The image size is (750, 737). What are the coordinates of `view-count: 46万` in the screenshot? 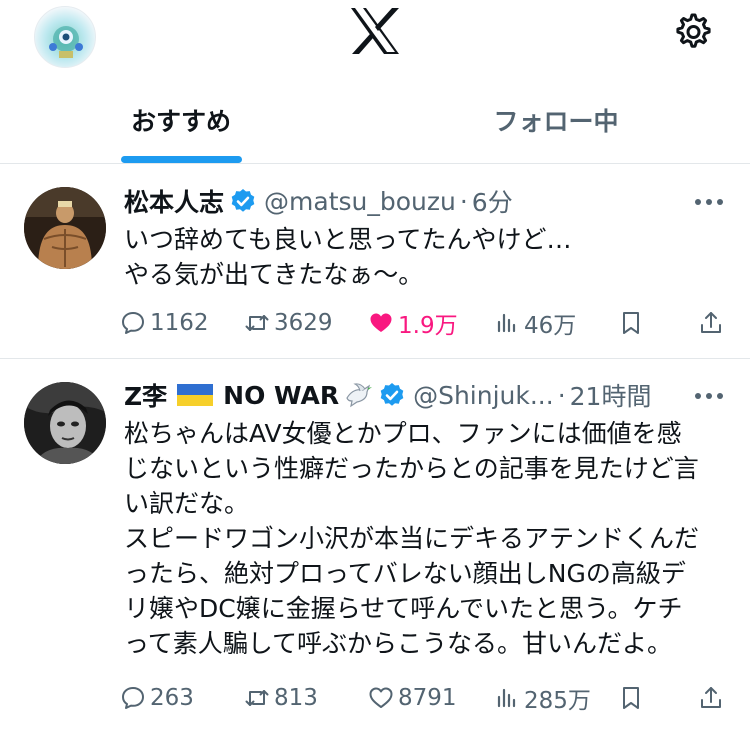 It's located at (550, 326).